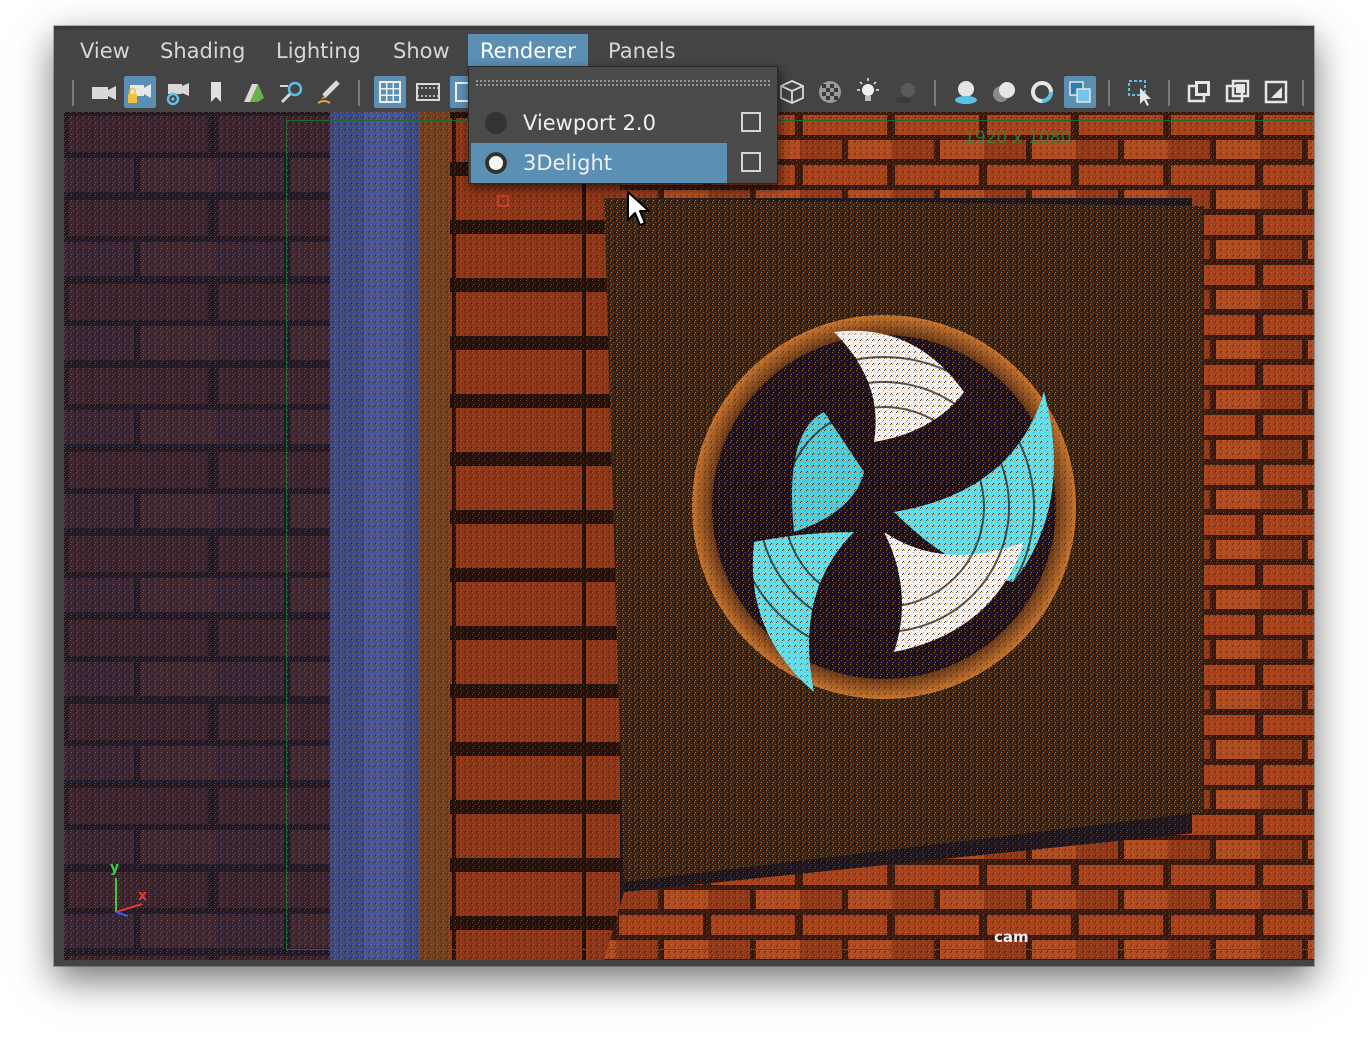 This screenshot has width=1368, height=1050. What do you see at coordinates (140, 92) in the screenshot?
I see `lock-camera-icon` at bounding box center [140, 92].